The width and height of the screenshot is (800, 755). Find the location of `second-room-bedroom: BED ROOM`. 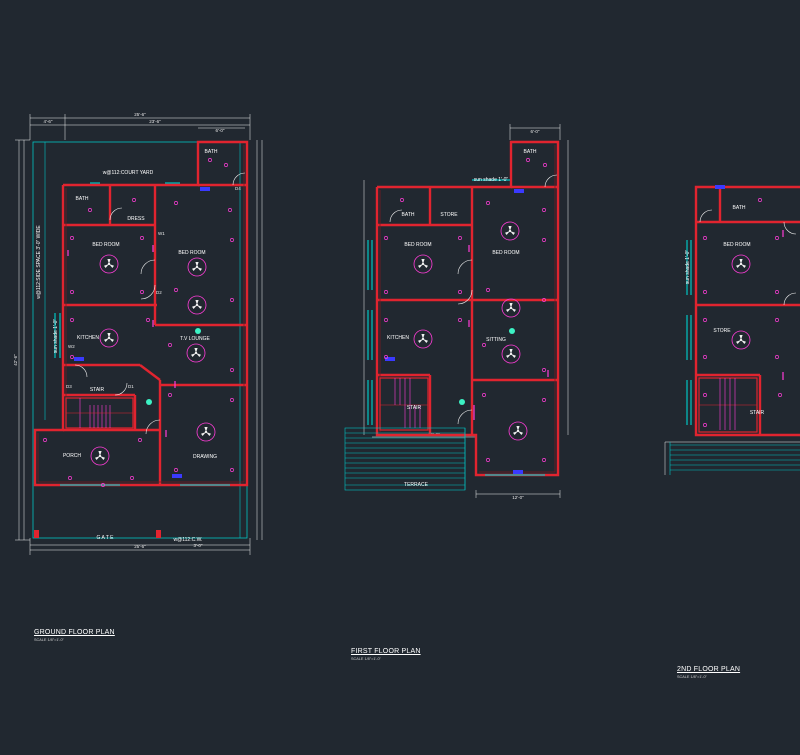

second-room-bedroom: BED ROOM is located at coordinates (736, 245).